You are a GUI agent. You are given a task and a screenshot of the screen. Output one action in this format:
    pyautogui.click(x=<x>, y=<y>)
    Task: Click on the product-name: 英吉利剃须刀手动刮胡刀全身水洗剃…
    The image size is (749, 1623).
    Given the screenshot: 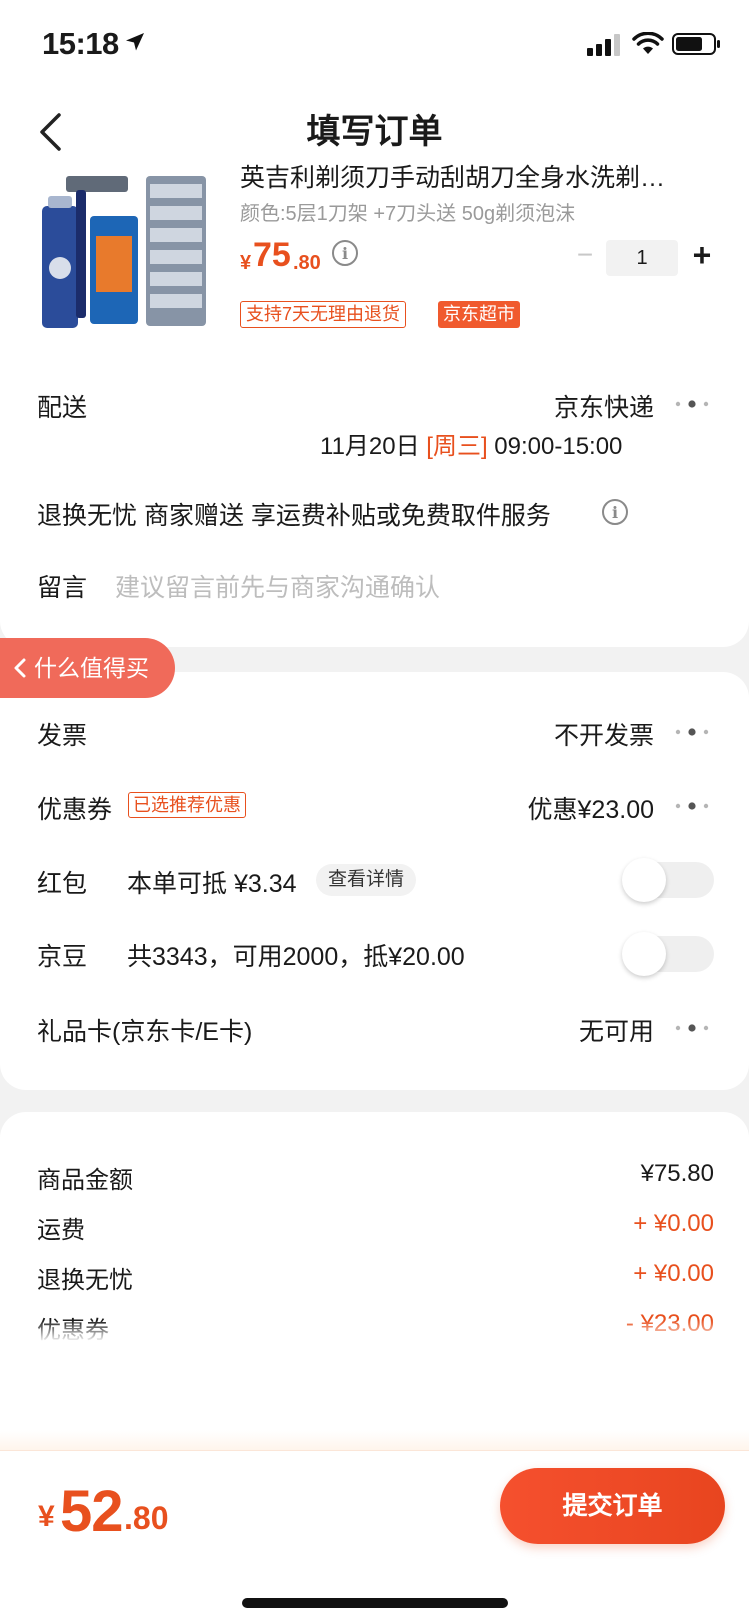 What is the action you would take?
    pyautogui.click(x=475, y=178)
    